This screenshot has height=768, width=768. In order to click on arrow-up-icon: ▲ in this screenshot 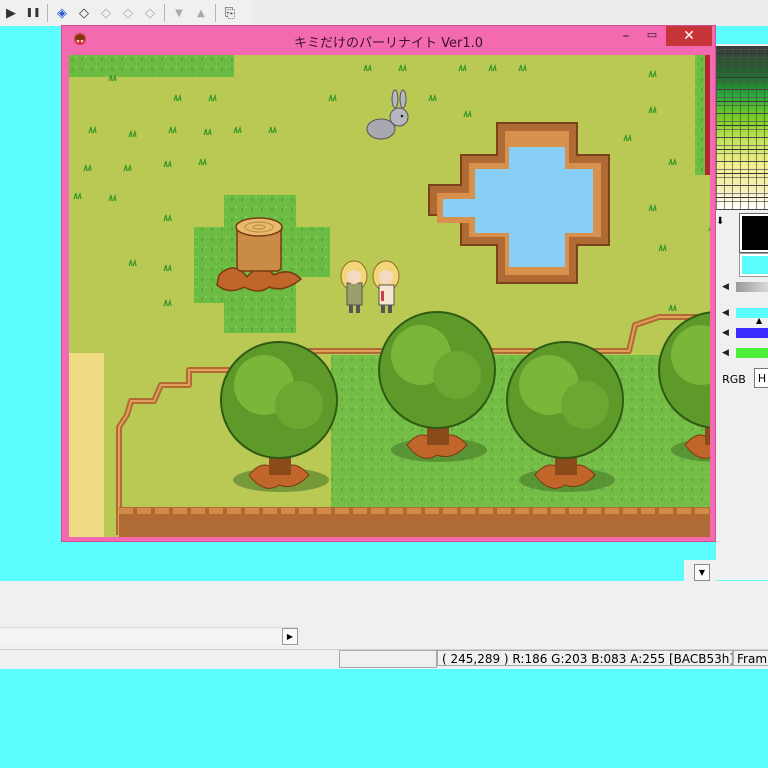, I will do `click(201, 13)`.